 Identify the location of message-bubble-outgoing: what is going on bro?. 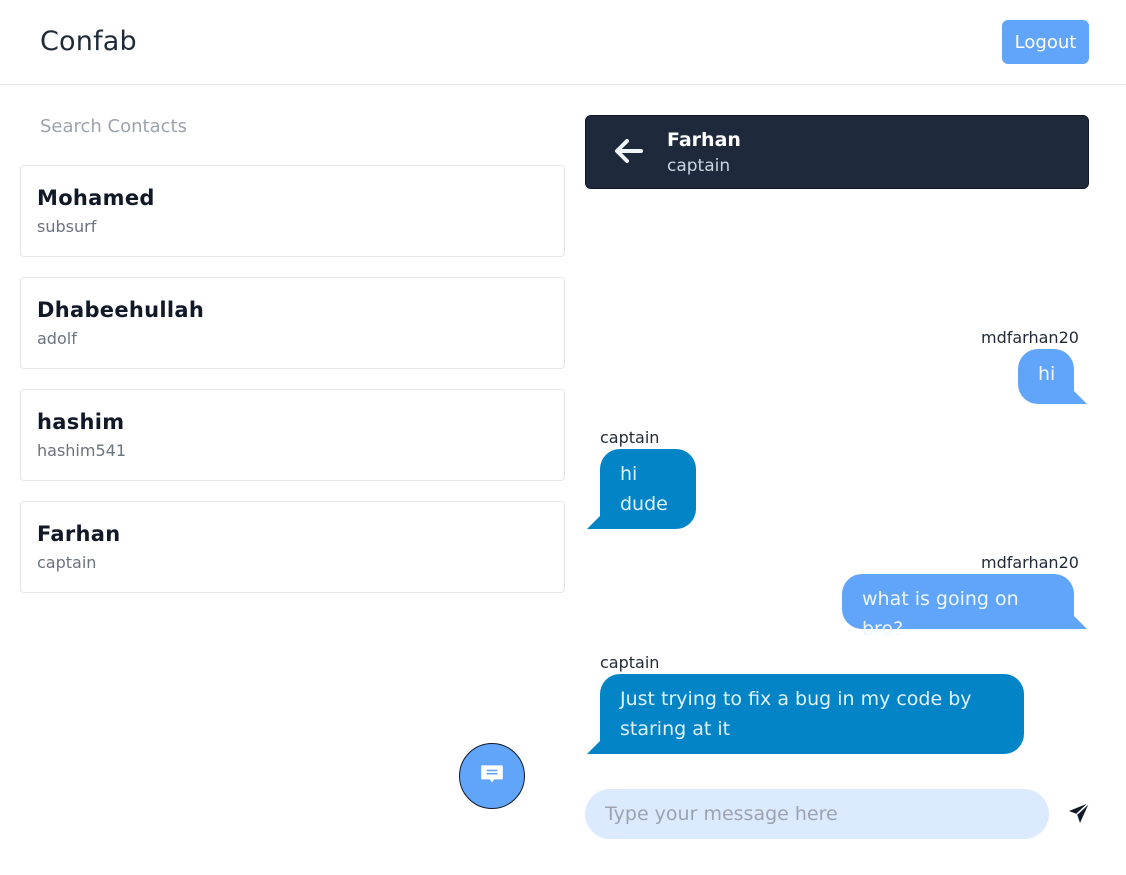
(958, 607).